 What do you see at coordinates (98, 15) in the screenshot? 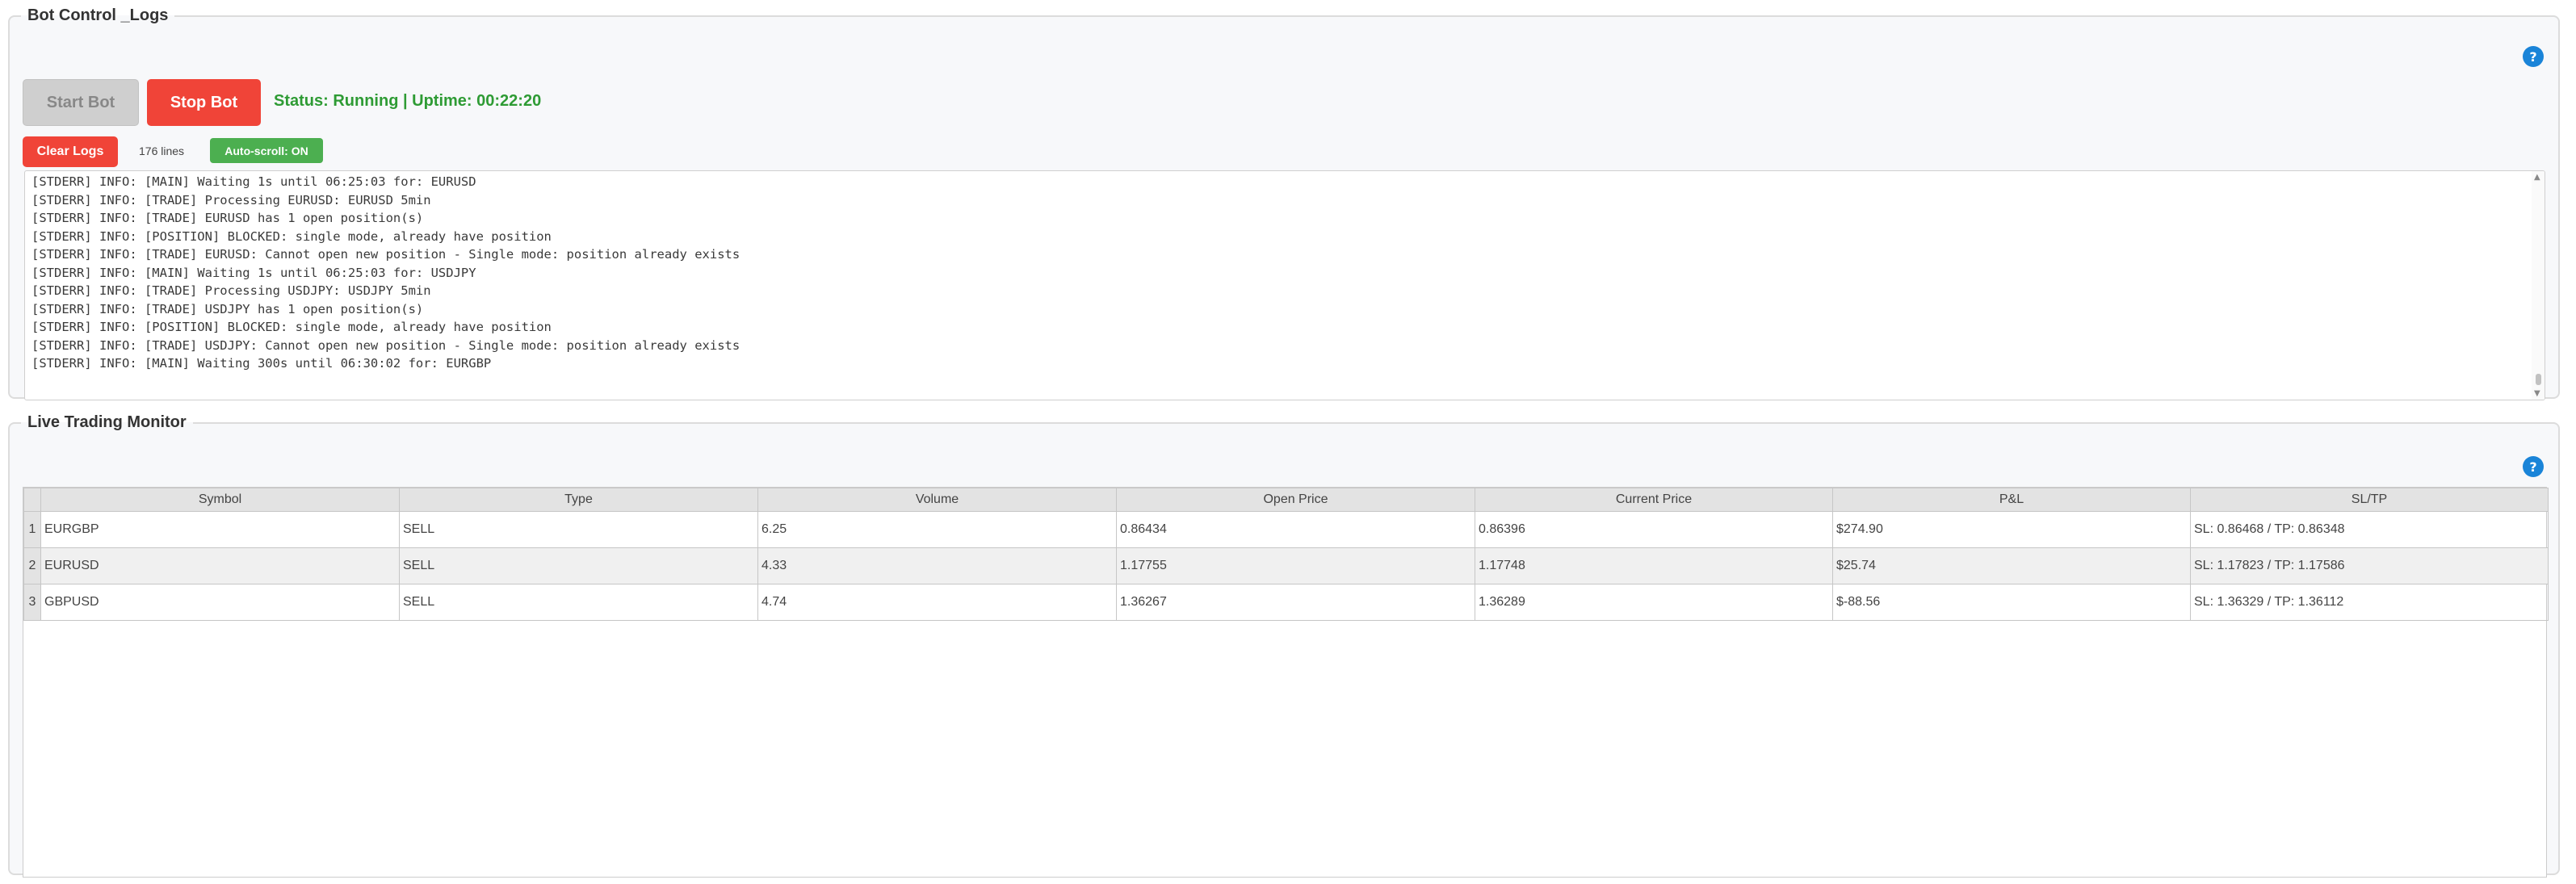
I see `bot-control-title: Bot Control _Logs` at bounding box center [98, 15].